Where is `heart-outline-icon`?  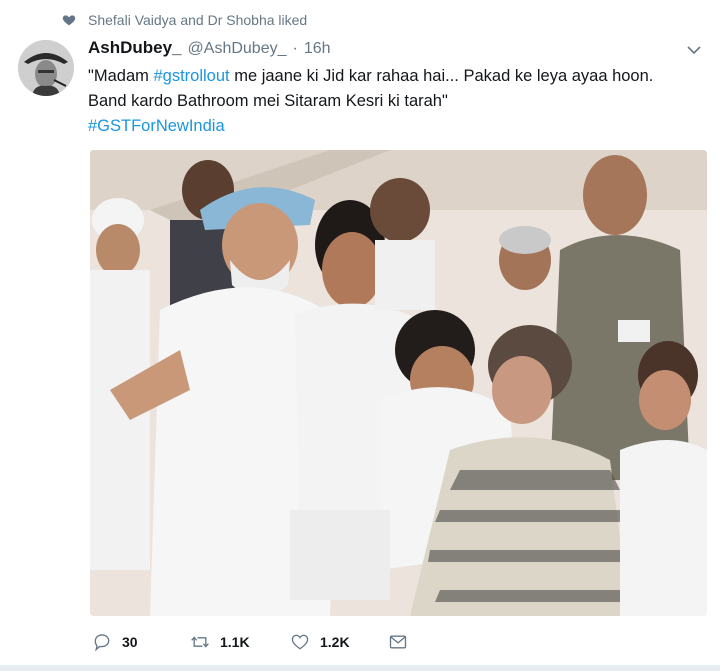
heart-outline-icon is located at coordinates (300, 642).